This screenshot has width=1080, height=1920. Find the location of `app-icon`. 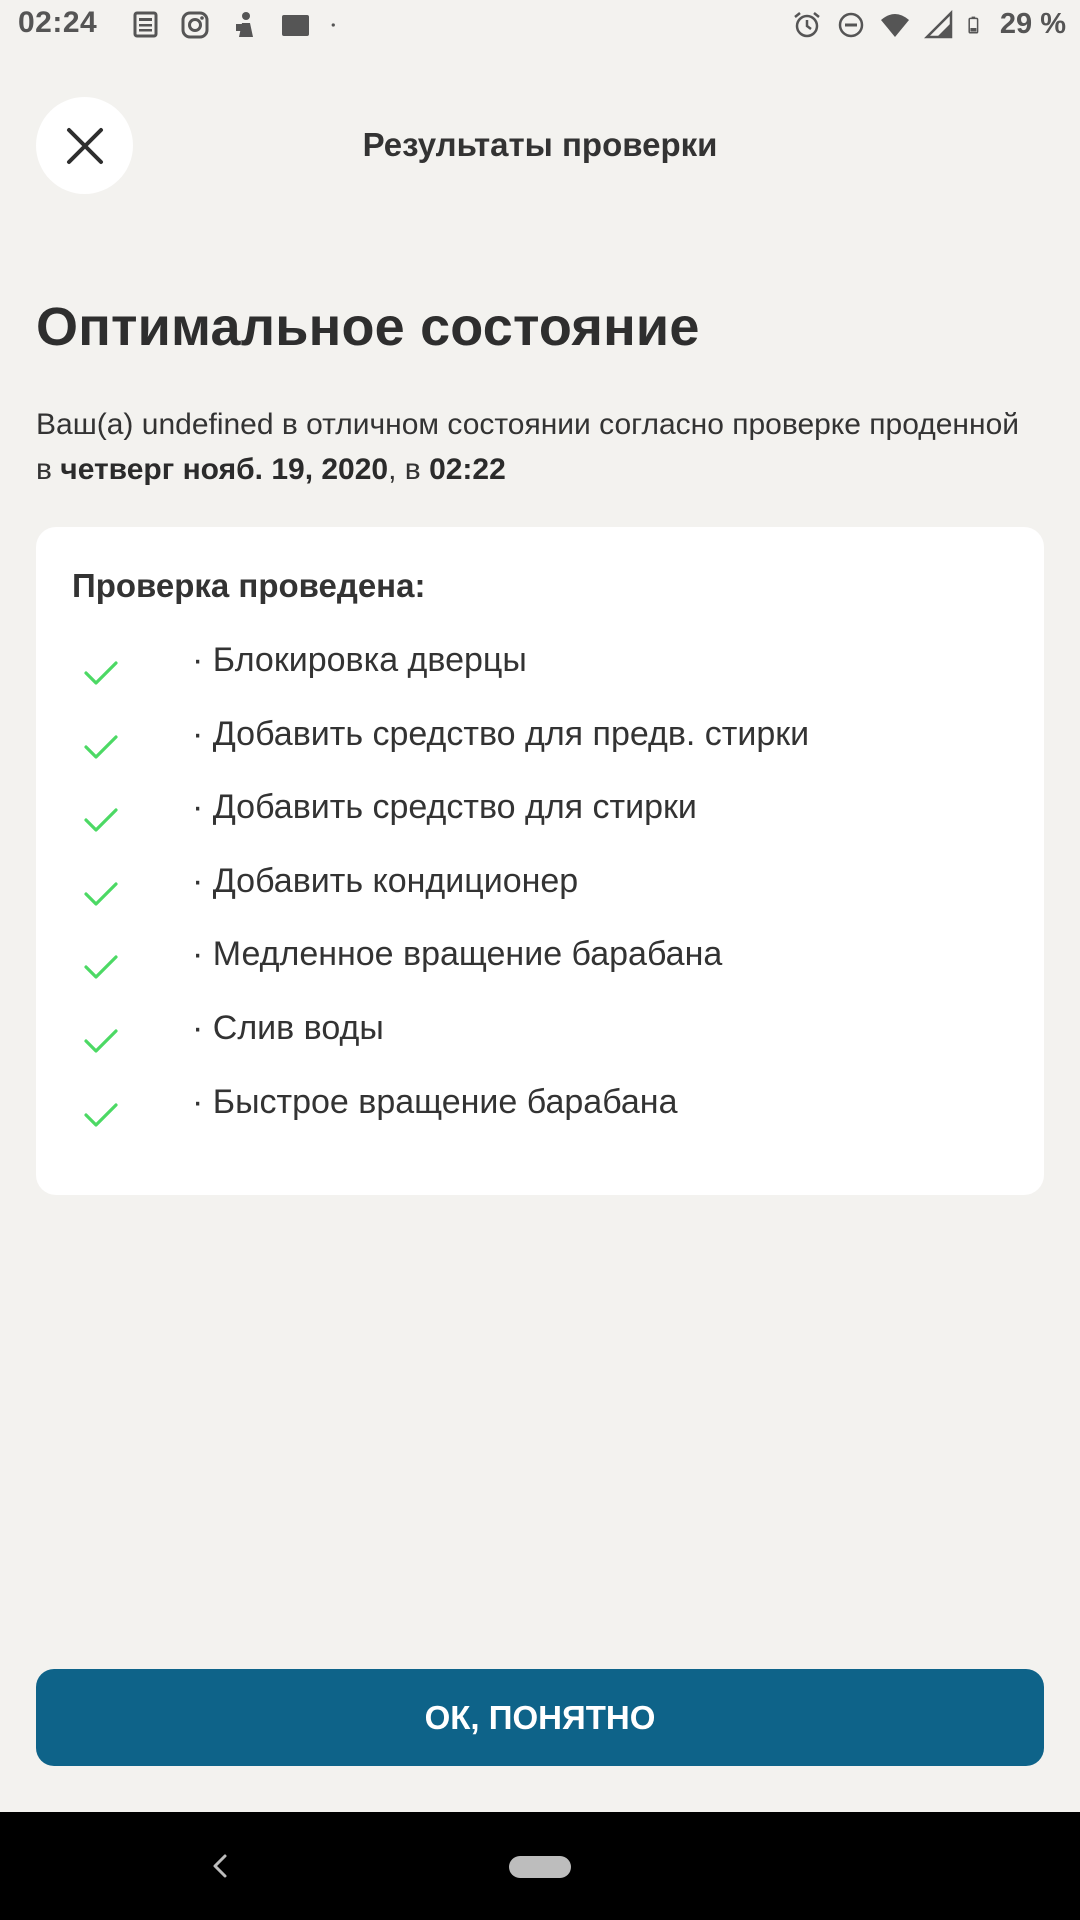

app-icon is located at coordinates (295, 25).